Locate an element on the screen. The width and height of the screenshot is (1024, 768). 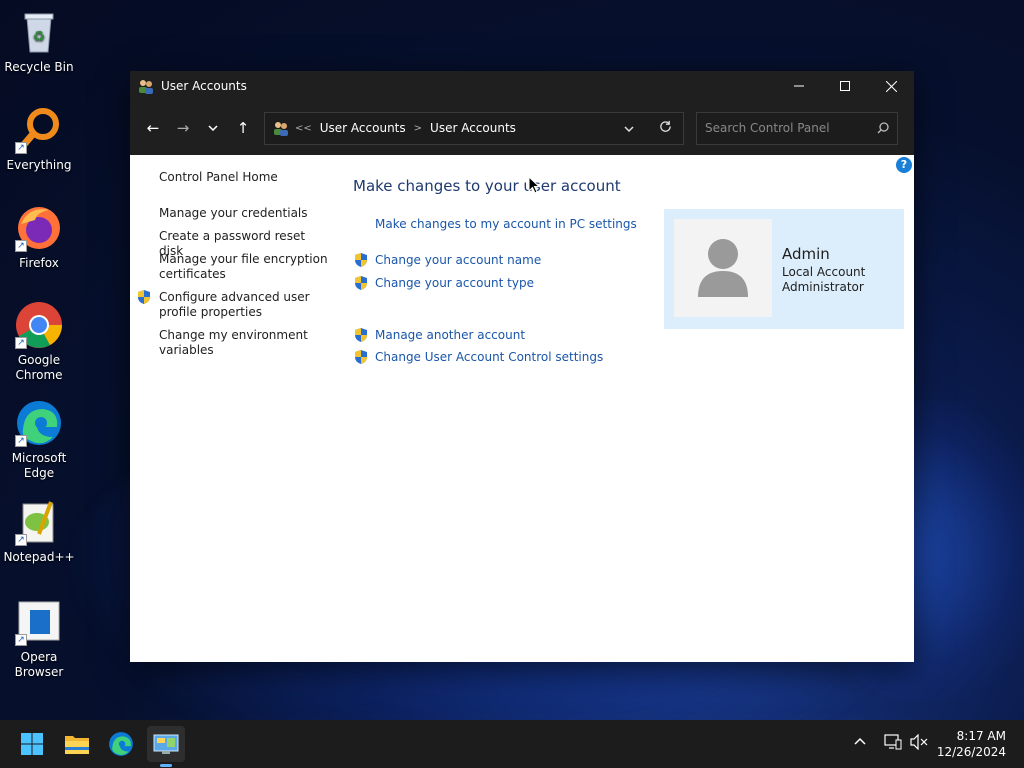
refresh-icon is located at coordinates (665, 126).